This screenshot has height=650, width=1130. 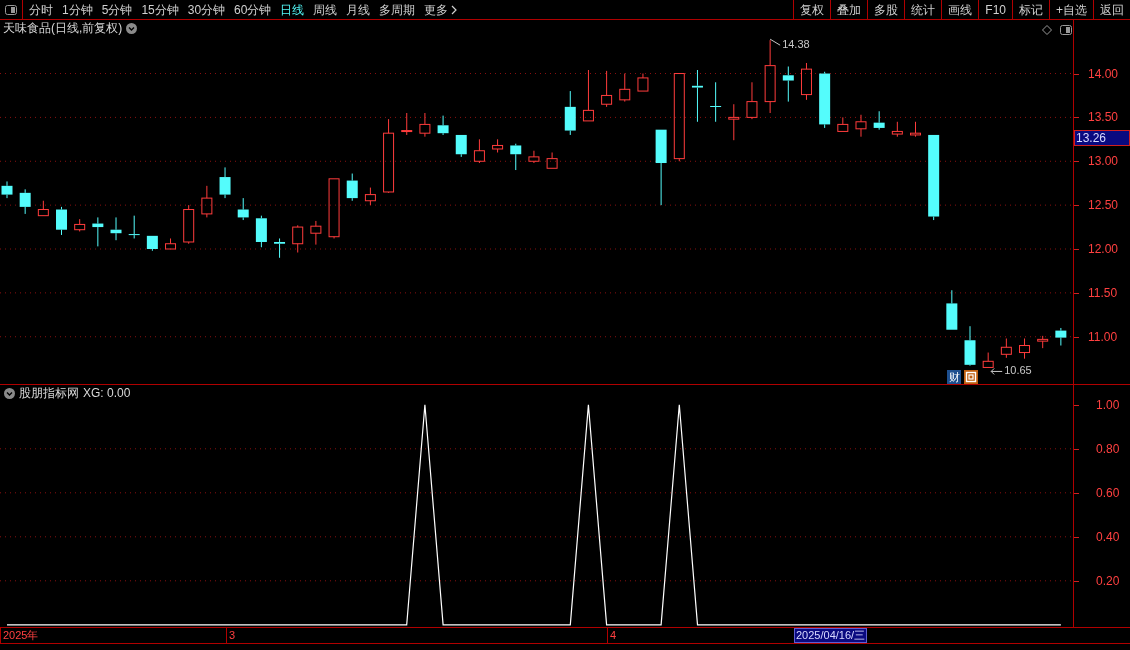 I want to click on last-price-label: 13.26, so click(x=1102, y=138).